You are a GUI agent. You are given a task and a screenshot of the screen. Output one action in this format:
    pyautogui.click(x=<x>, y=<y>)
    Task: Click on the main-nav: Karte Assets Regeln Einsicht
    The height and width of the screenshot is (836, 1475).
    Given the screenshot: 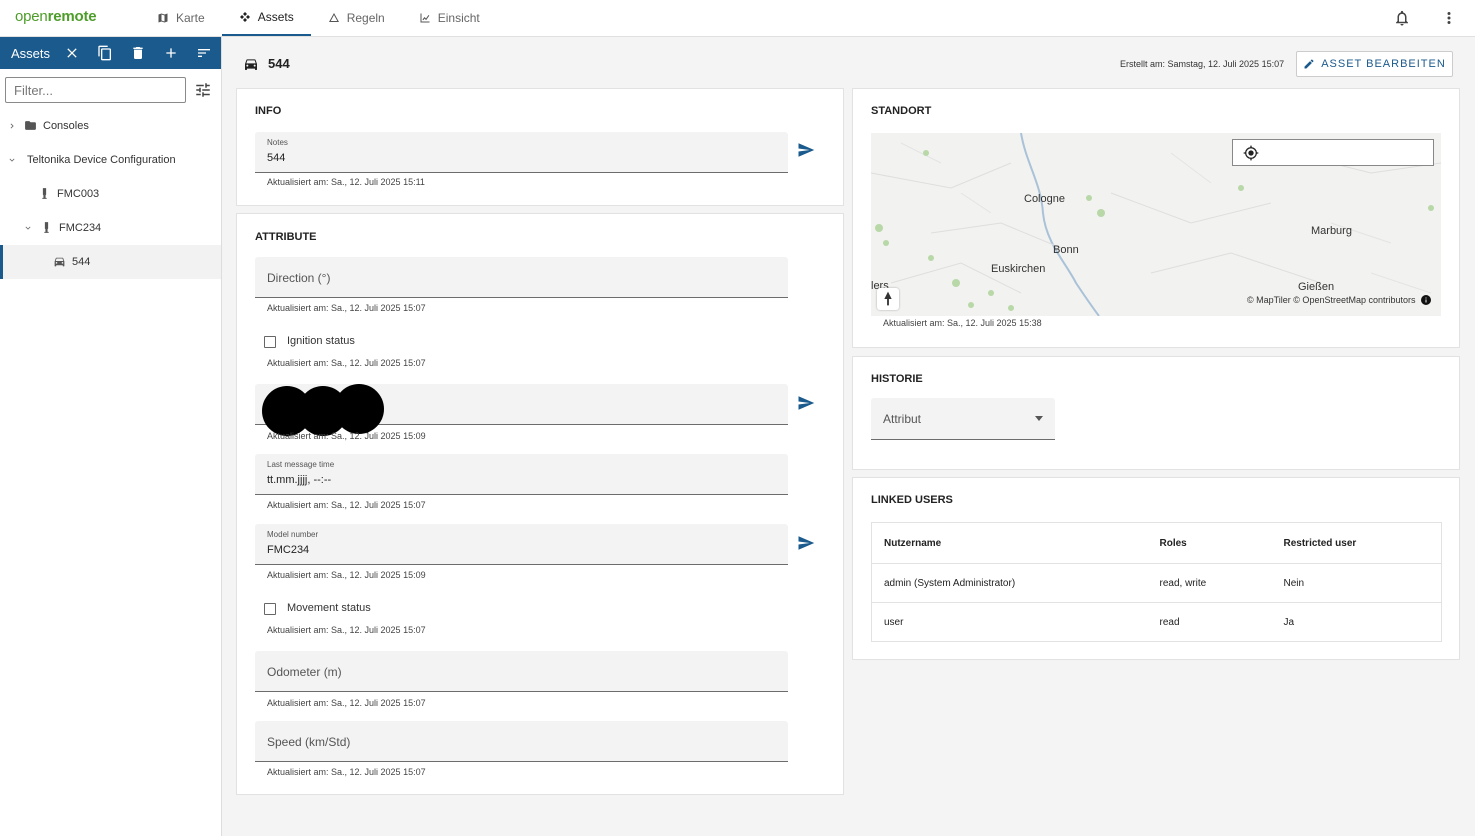 What is the action you would take?
    pyautogui.click(x=318, y=18)
    